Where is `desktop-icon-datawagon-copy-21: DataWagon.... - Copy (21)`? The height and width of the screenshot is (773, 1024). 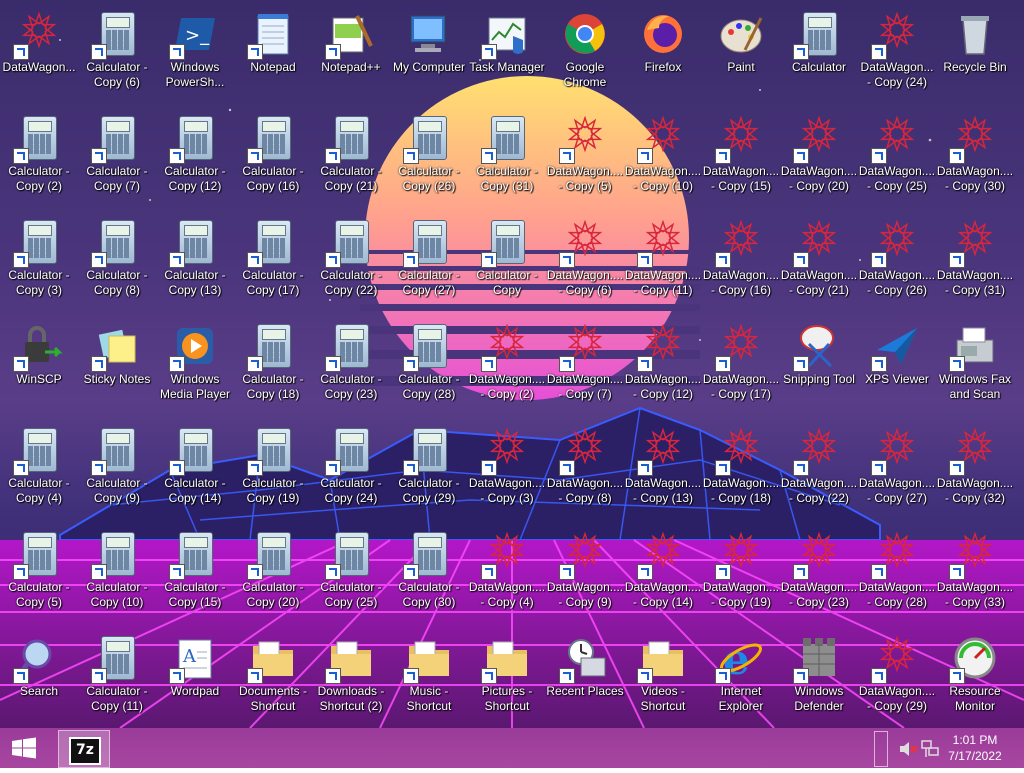 desktop-icon-datawagon-copy-21: DataWagon.... - Copy (21) is located at coordinates (819, 262).